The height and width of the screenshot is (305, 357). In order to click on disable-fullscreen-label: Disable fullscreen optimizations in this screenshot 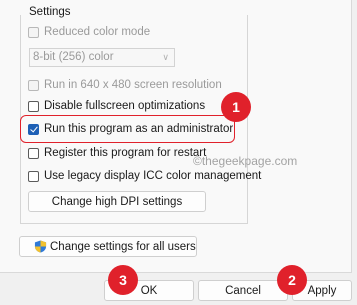, I will do `click(124, 106)`.